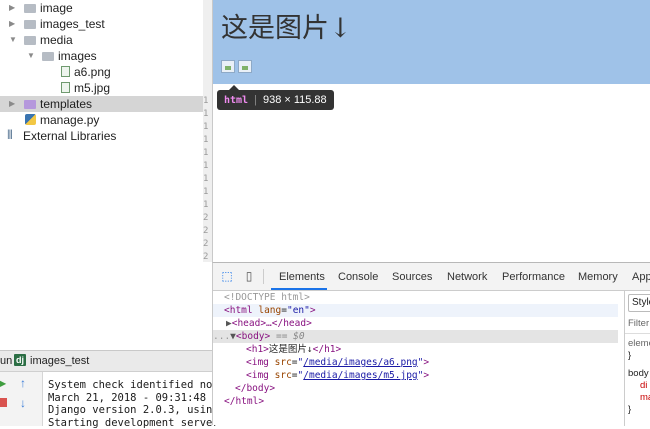 The width and height of the screenshot is (650, 429). What do you see at coordinates (106, 24) in the screenshot?
I see `tree-item-images-test: ▶ images_test` at bounding box center [106, 24].